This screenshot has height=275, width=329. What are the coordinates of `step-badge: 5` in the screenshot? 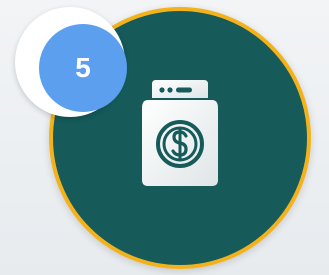 It's located at (71, 62).